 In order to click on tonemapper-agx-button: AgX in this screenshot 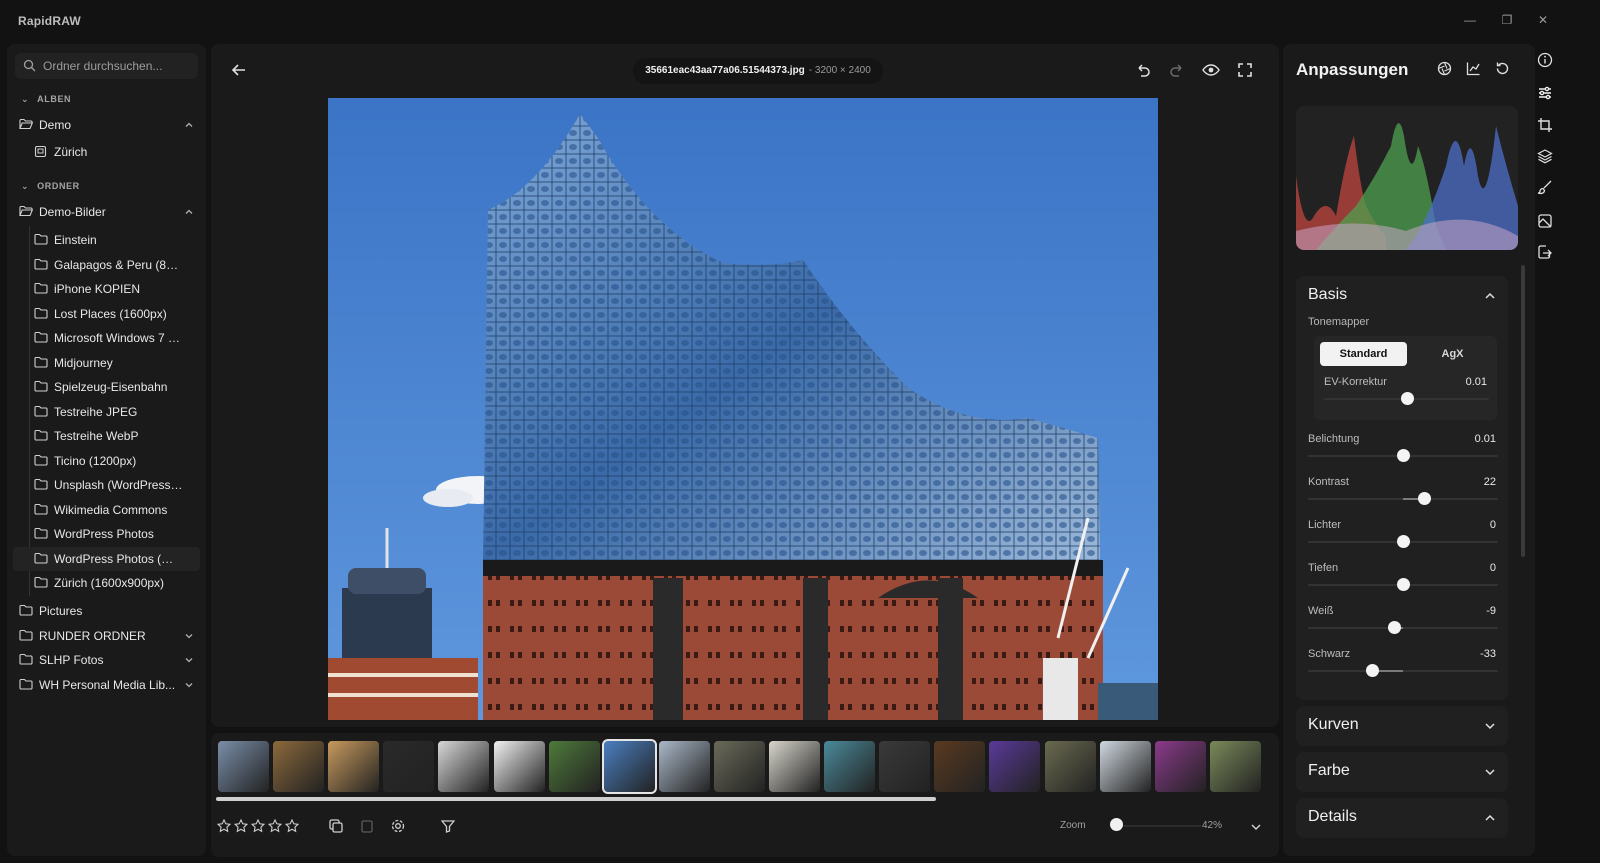, I will do `click(1452, 354)`.